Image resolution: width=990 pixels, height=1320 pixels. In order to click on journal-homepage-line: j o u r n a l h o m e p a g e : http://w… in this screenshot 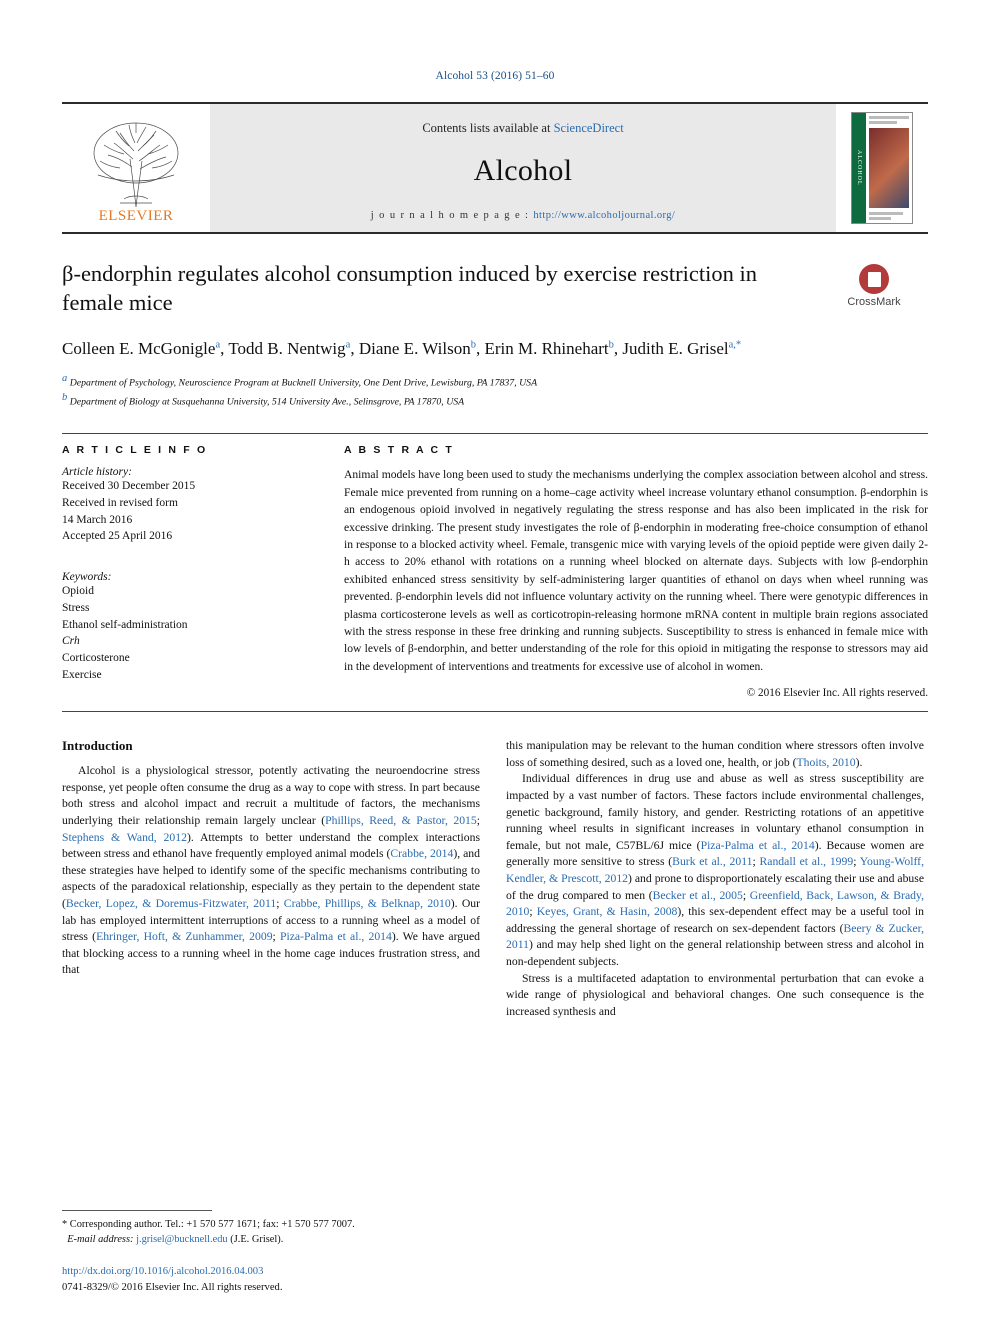, I will do `click(523, 215)`.